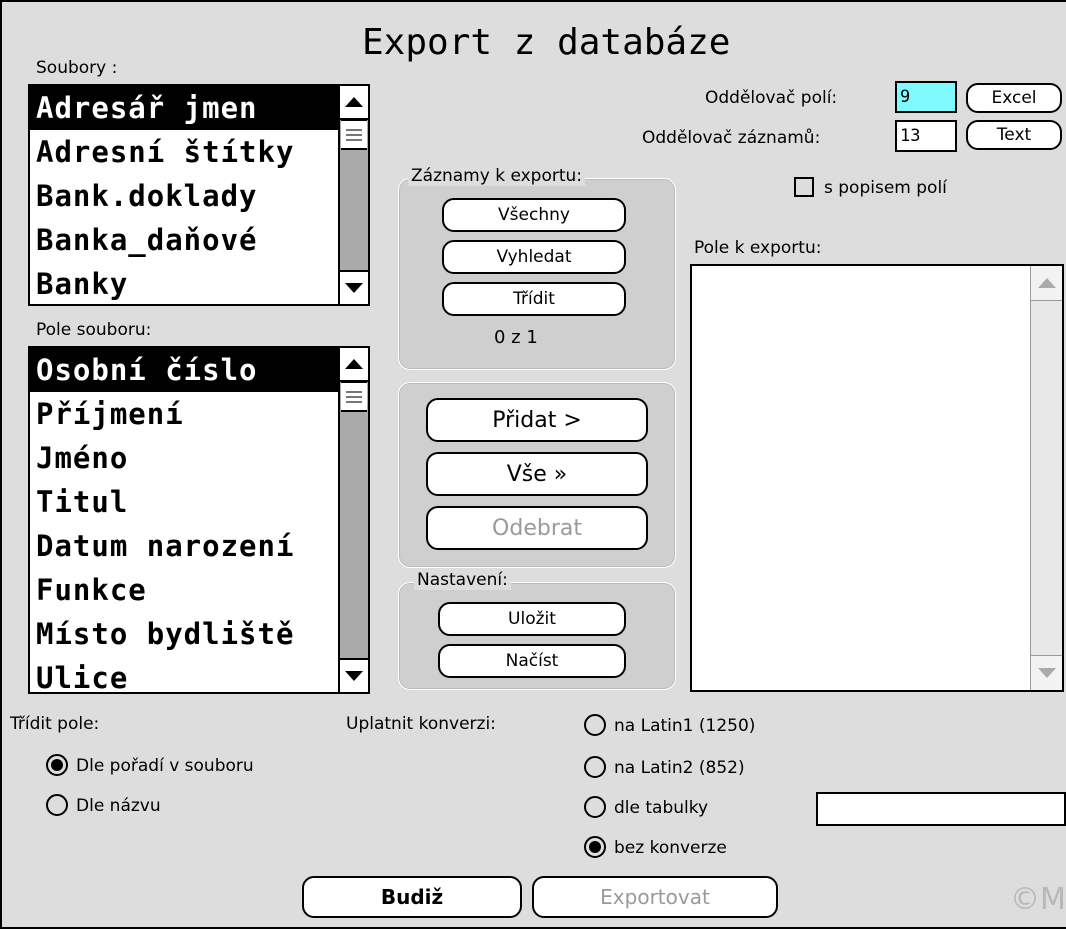 Image resolution: width=1066 pixels, height=929 pixels. Describe the element at coordinates (516, 337) in the screenshot. I see `records-count: 0 z 1` at that location.